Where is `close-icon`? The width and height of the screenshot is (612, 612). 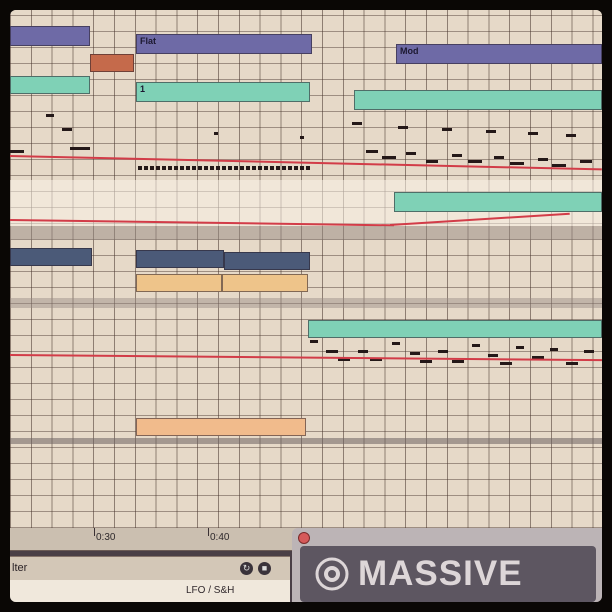
close-icon is located at coordinates (304, 538).